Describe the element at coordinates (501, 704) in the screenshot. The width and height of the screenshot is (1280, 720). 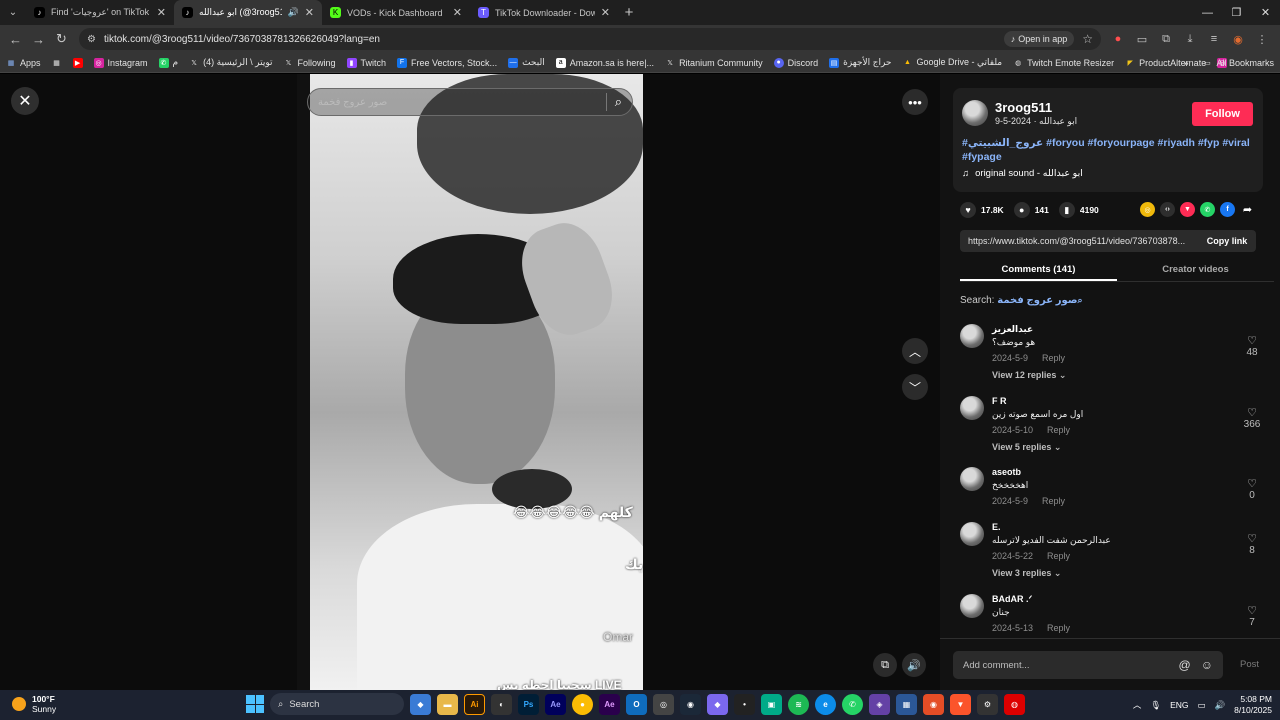
I see `blender-icon: ◐` at that location.